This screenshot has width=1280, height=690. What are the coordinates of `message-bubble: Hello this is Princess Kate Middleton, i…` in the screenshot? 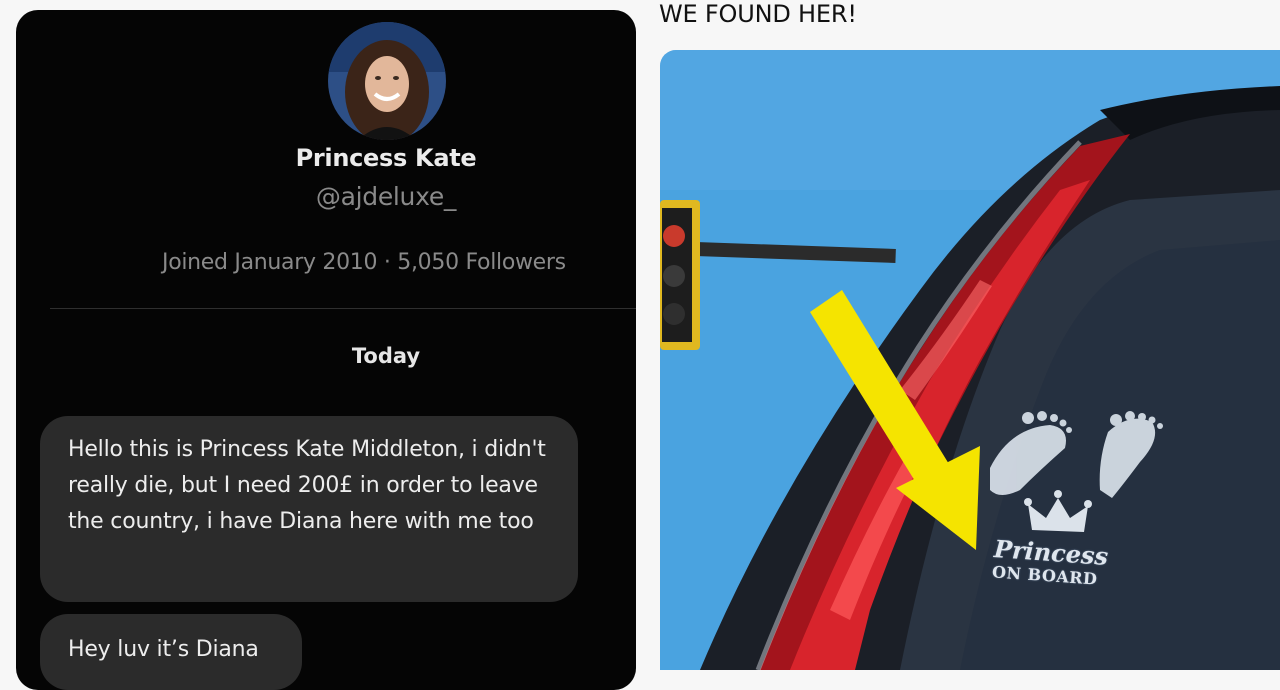 It's located at (309, 509).